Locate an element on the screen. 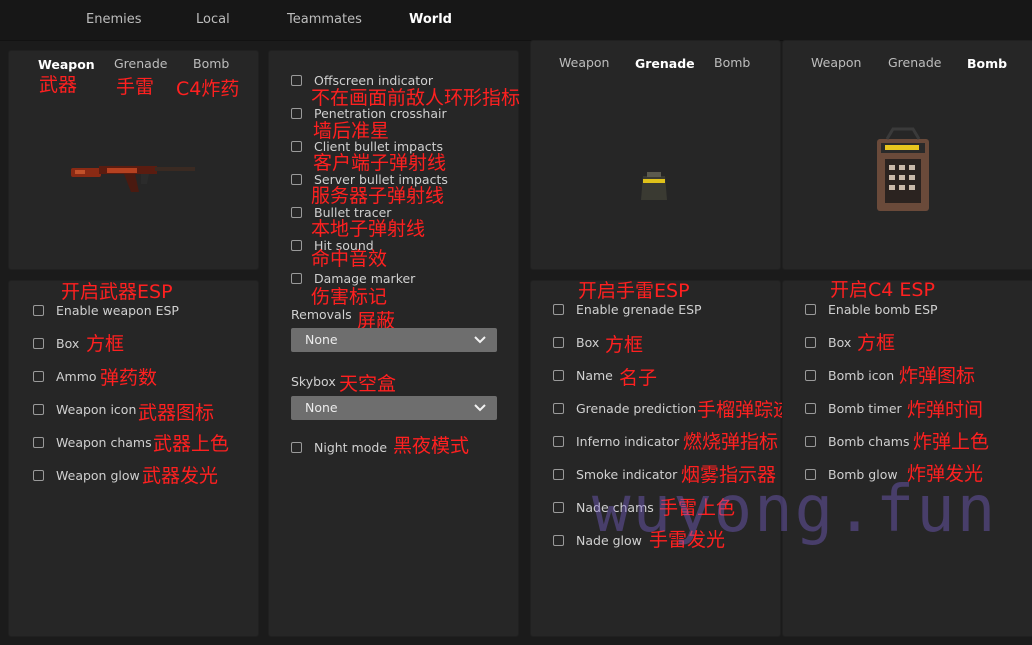 This screenshot has height=645, width=1032. checkbox-enable-bomb-esp: Enable bomb ESP is located at coordinates (871, 309).